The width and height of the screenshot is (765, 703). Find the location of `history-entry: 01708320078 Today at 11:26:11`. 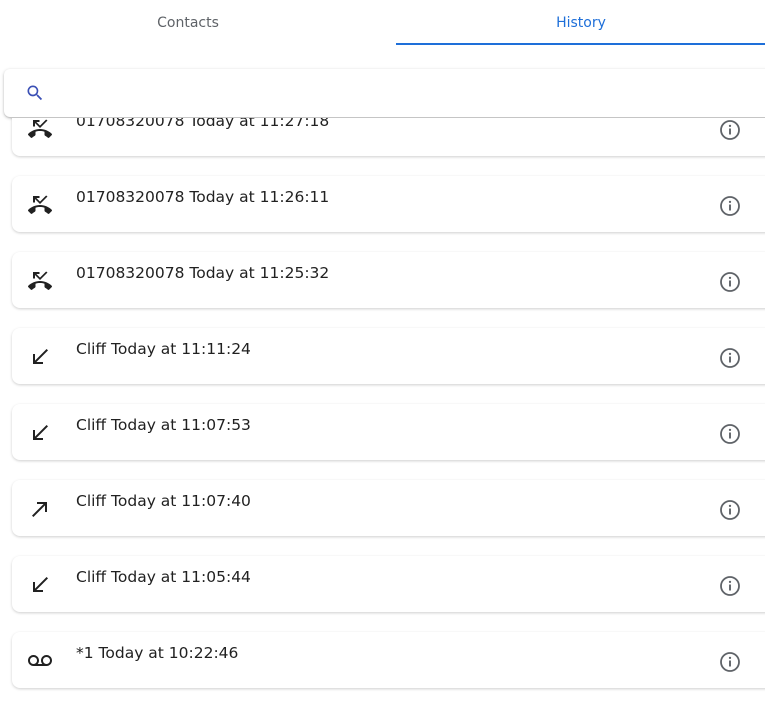

history-entry: 01708320078 Today at 11:26:11 is located at coordinates (388, 204).